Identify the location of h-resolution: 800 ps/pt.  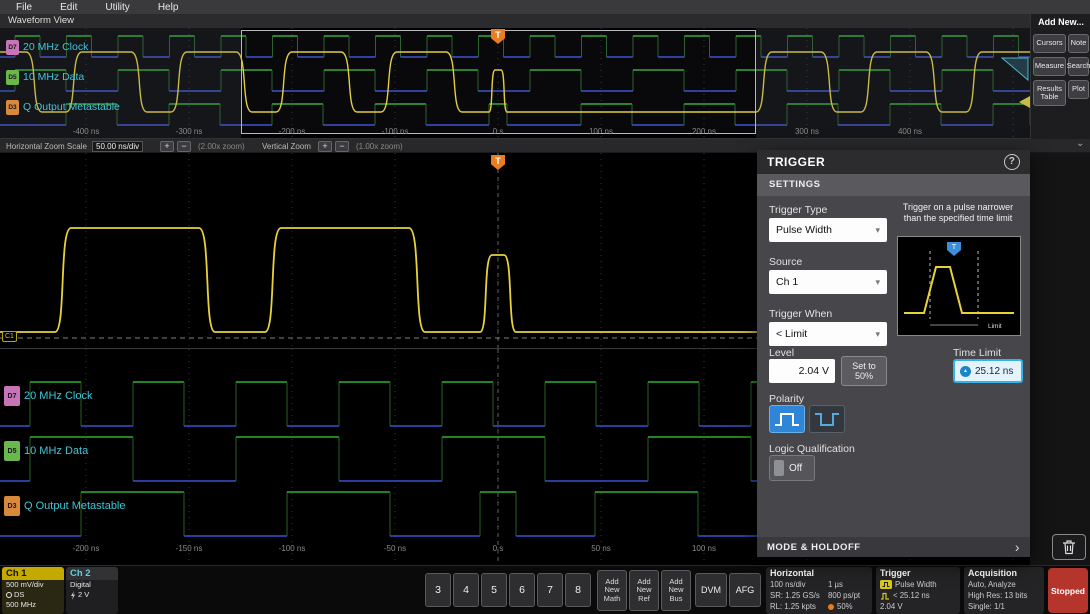
(844, 595).